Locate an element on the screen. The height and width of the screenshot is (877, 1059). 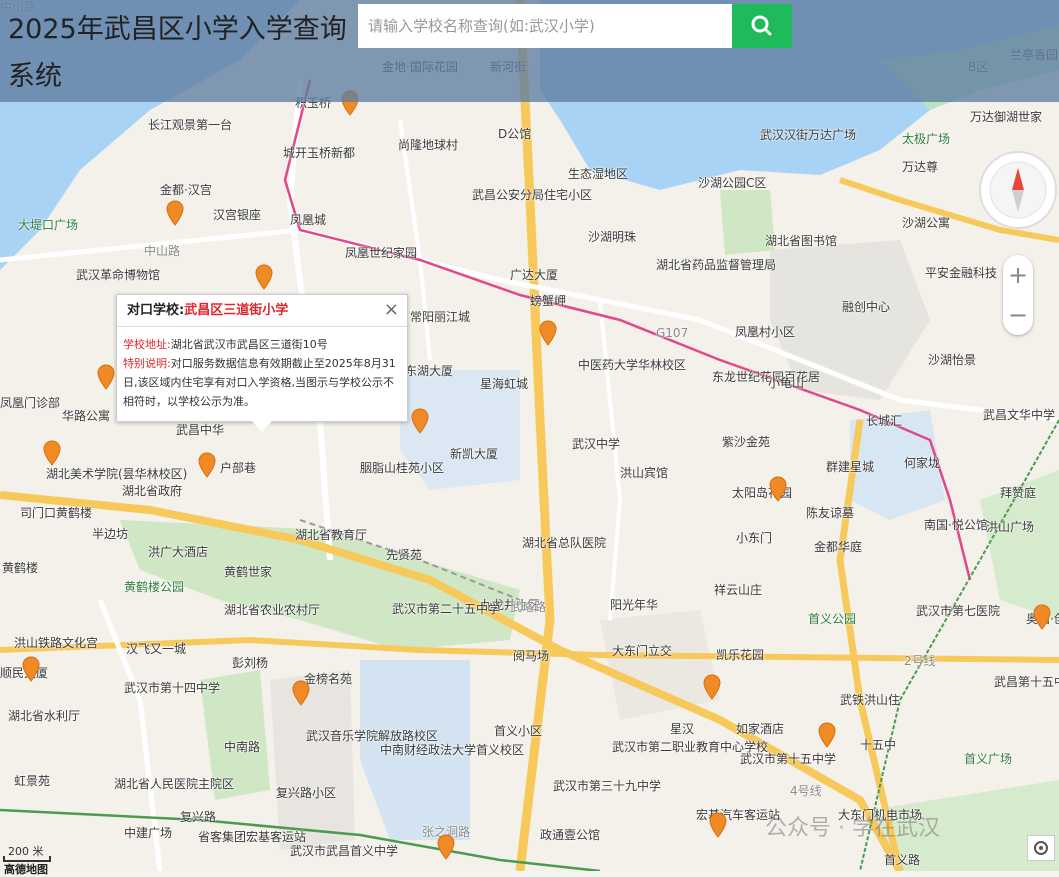
map-label: 东湖大厦 is located at coordinates (429, 371).